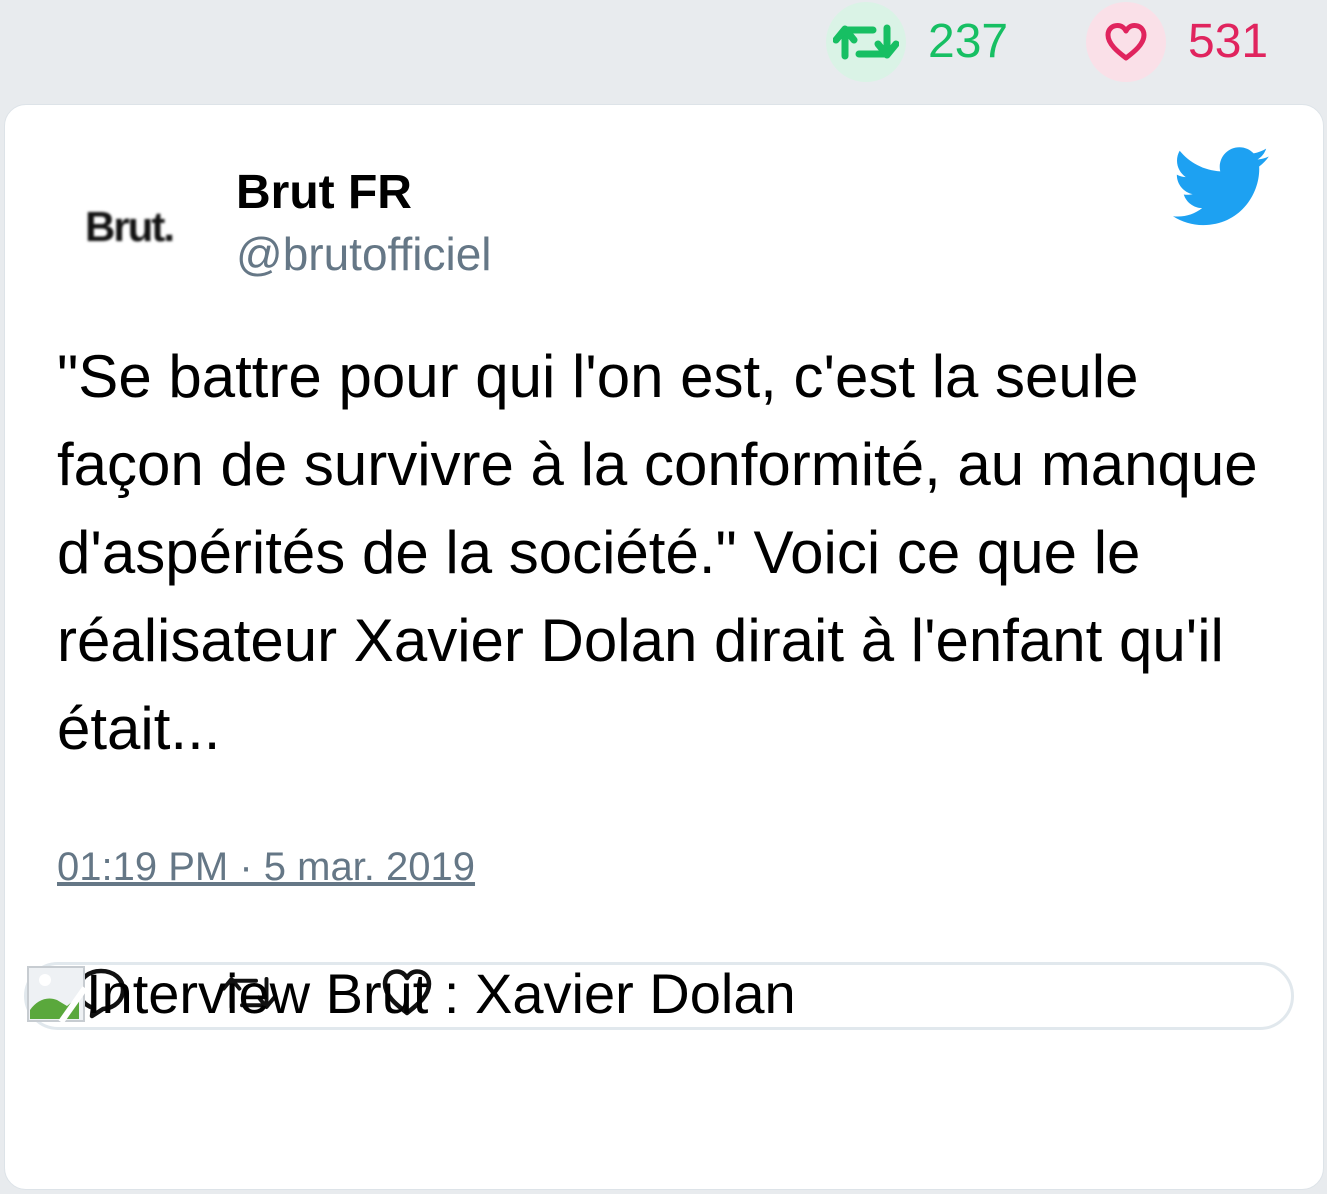  I want to click on stats-bar: 237 531, so click(663, 52).